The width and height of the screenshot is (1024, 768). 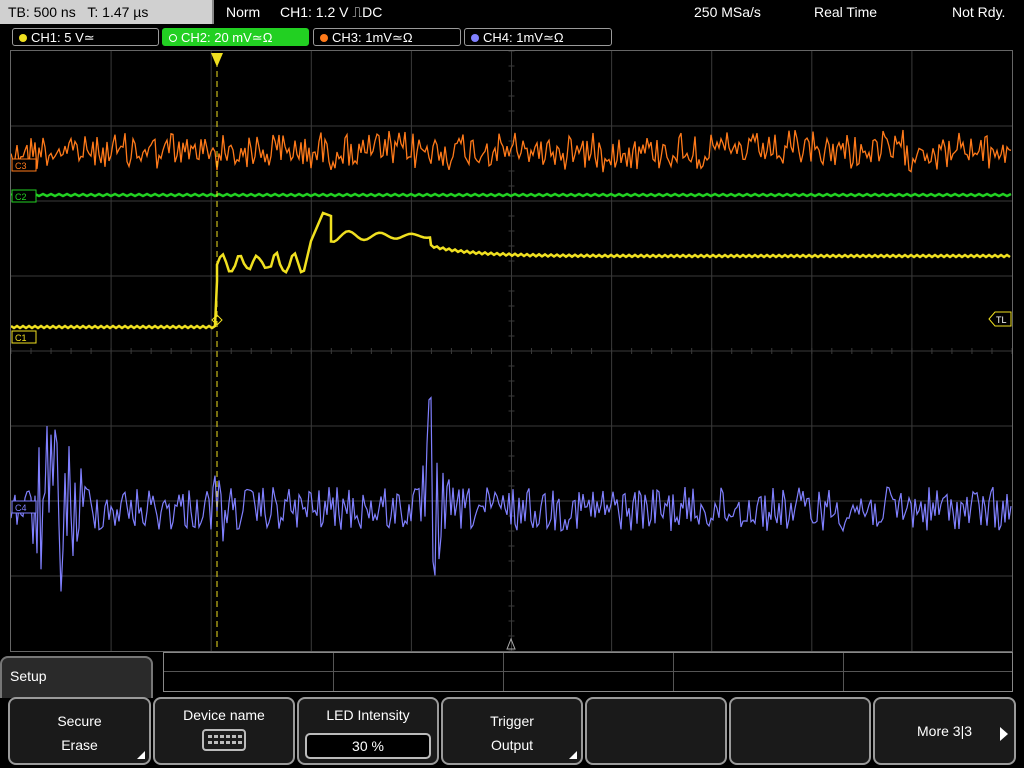 What do you see at coordinates (368, 715) in the screenshot?
I see `led-intensity-label: LED Intensity` at bounding box center [368, 715].